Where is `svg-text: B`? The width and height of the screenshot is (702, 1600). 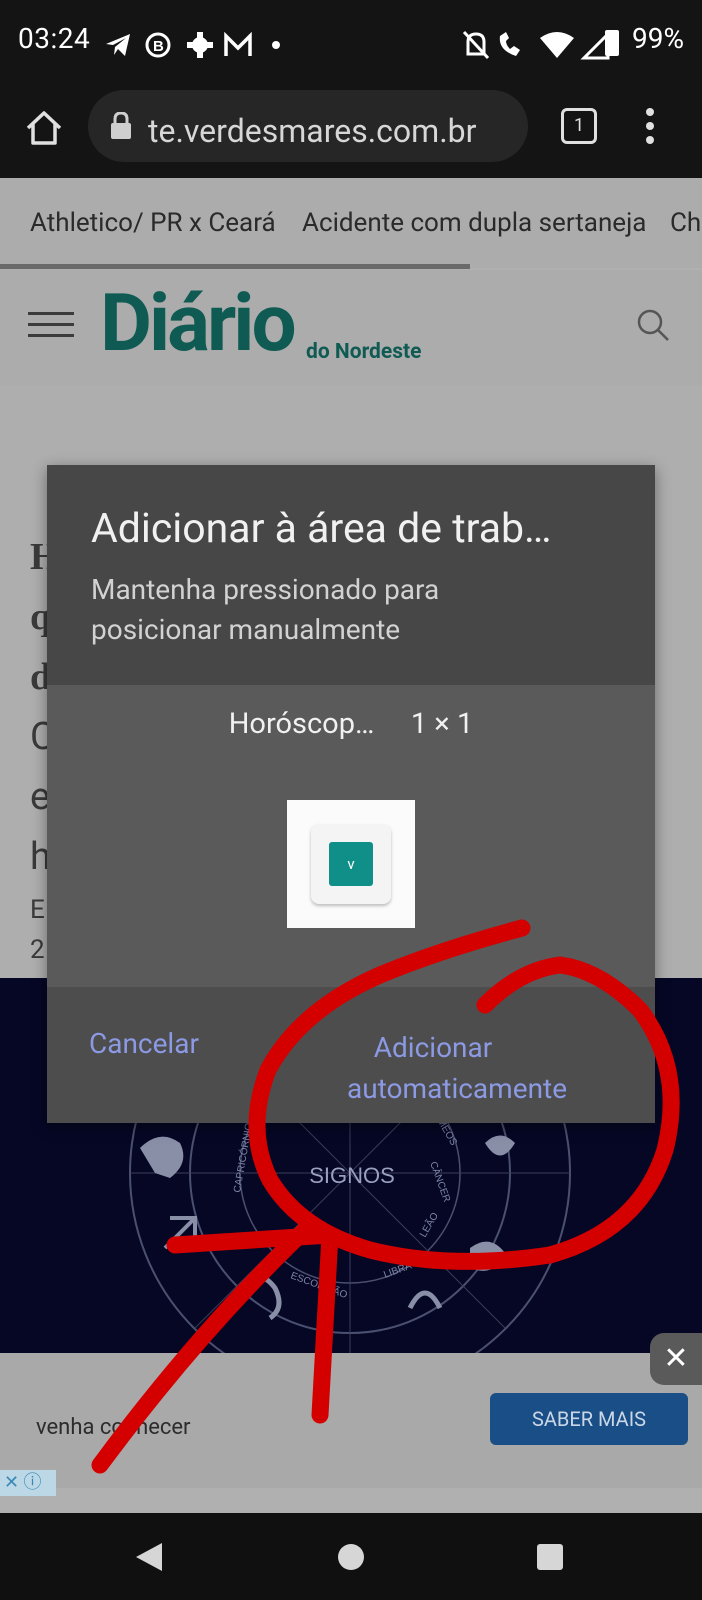 svg-text: B is located at coordinates (158, 46).